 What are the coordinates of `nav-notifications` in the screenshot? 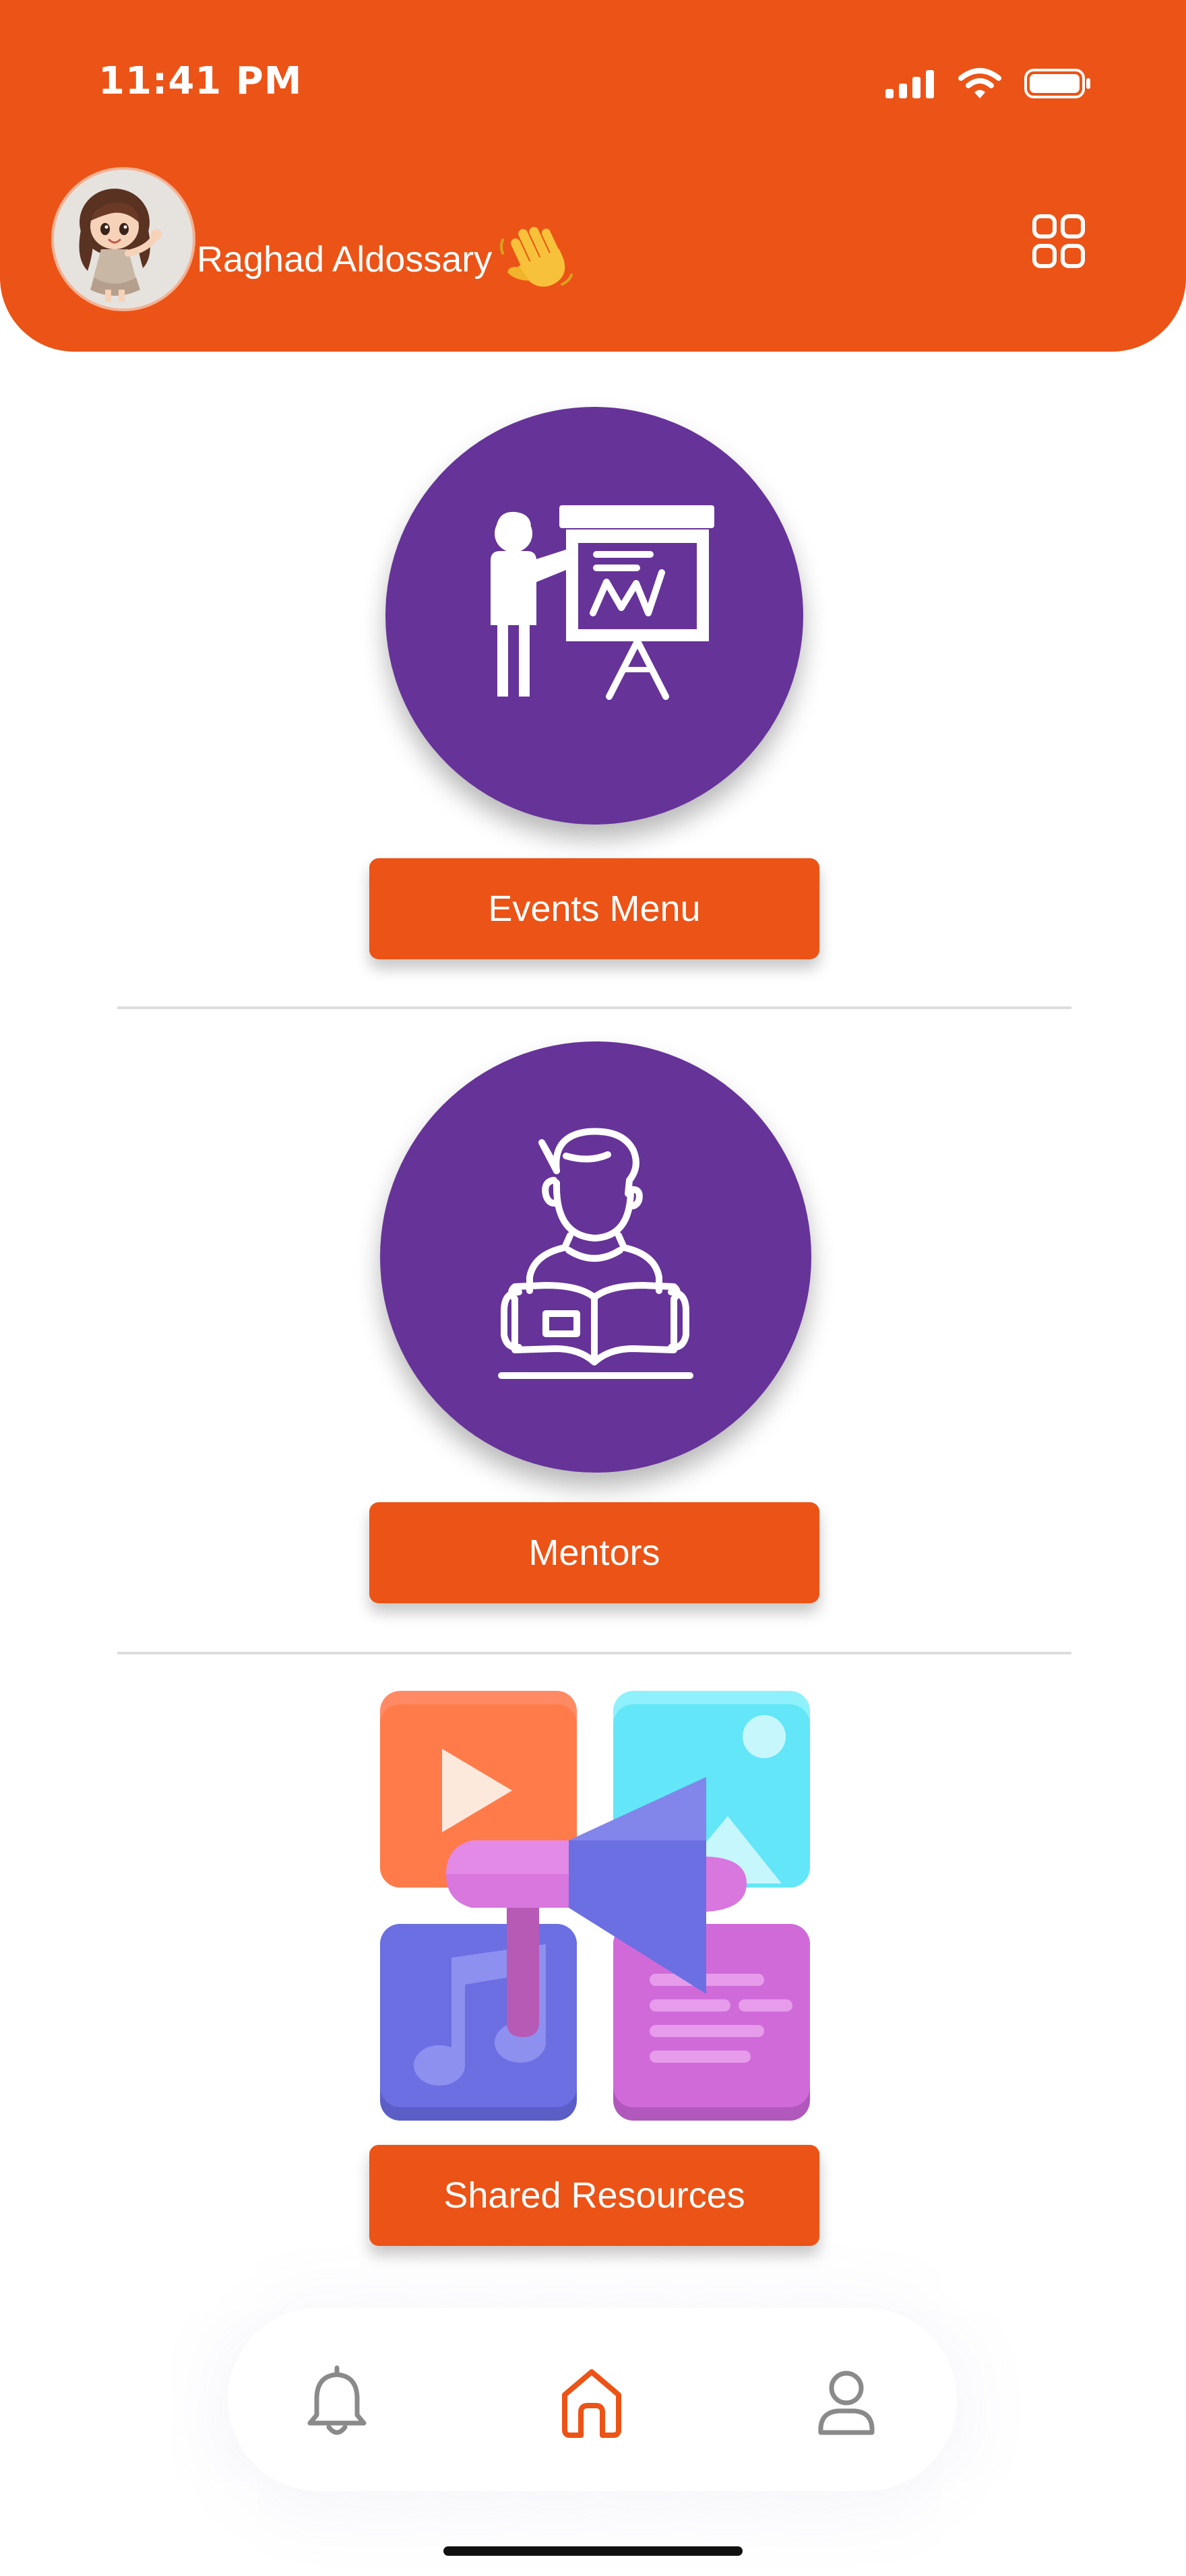 It's located at (336, 2402).